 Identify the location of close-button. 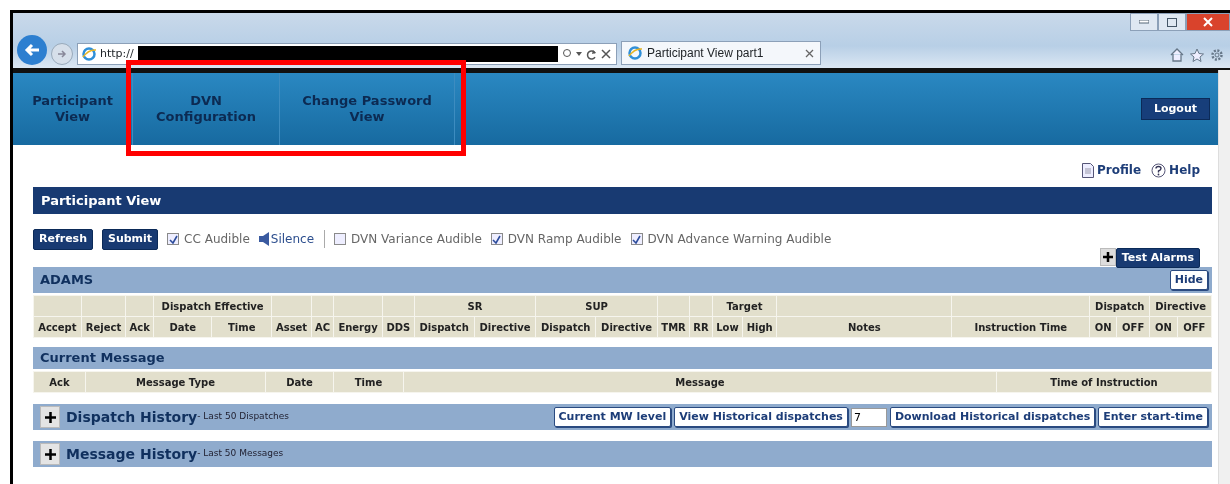
(1208, 22).